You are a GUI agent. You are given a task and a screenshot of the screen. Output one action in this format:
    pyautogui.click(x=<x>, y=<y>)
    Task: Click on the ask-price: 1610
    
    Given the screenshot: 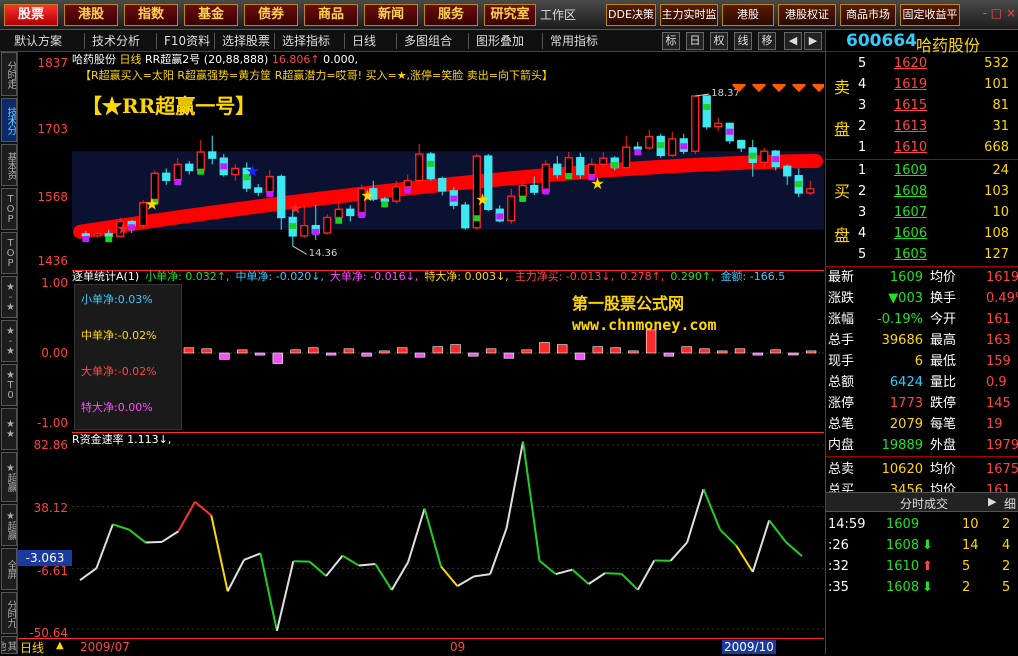 What is the action you would take?
    pyautogui.click(x=910, y=147)
    